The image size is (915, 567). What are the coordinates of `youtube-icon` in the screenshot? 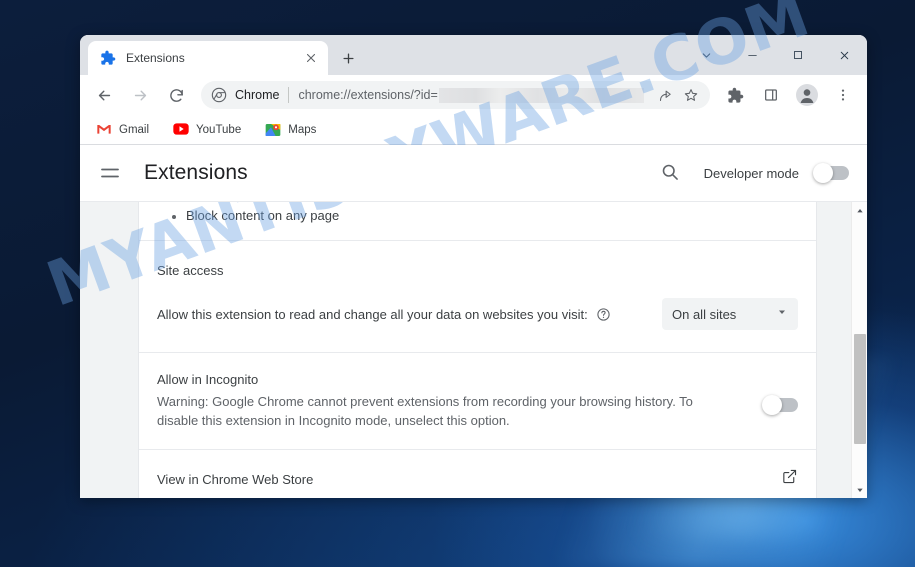 It's located at (181, 130).